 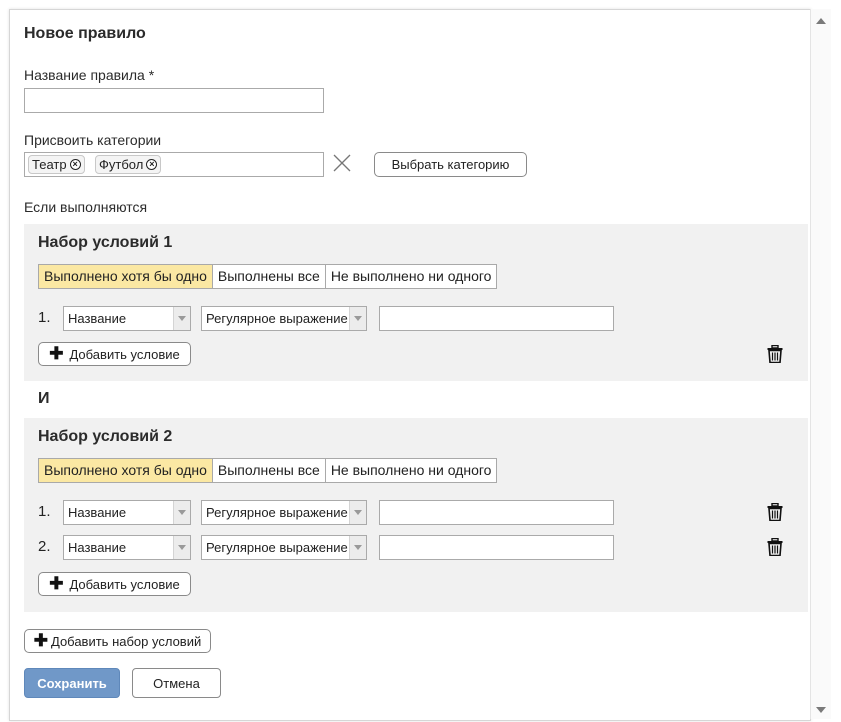 What do you see at coordinates (174, 100) in the screenshot?
I see `rule-name-input` at bounding box center [174, 100].